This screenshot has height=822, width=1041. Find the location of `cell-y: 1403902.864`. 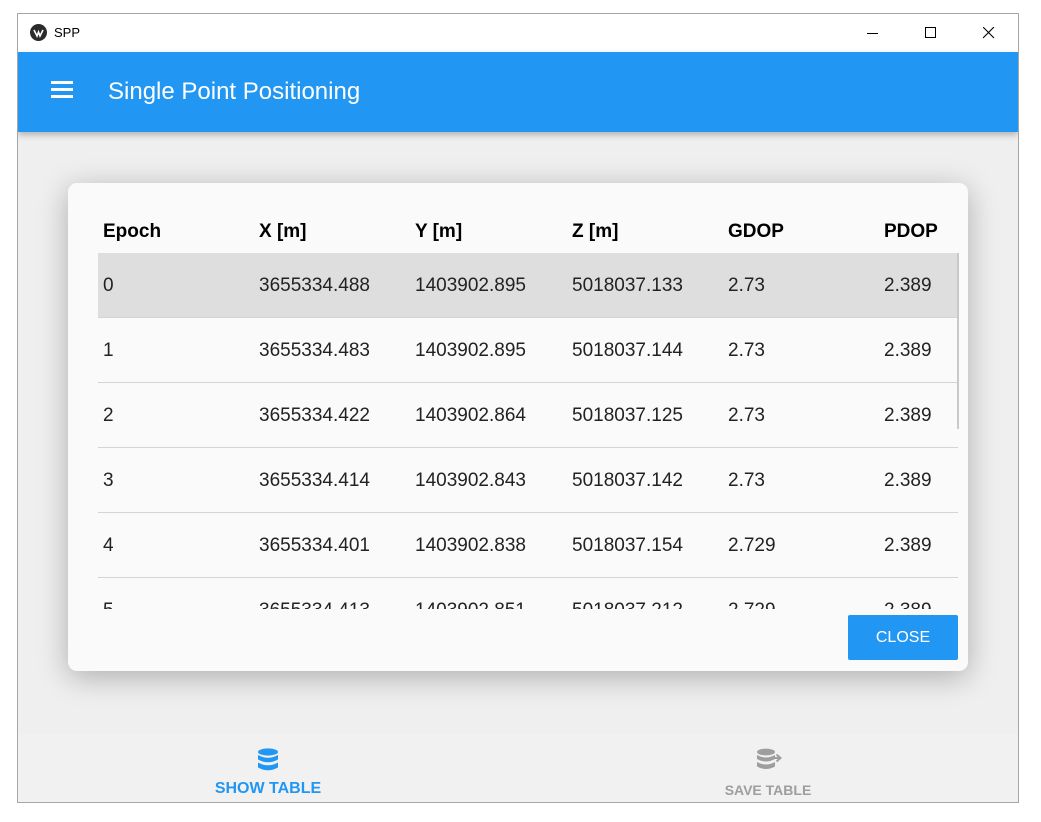

cell-y: 1403902.864 is located at coordinates (470, 415).